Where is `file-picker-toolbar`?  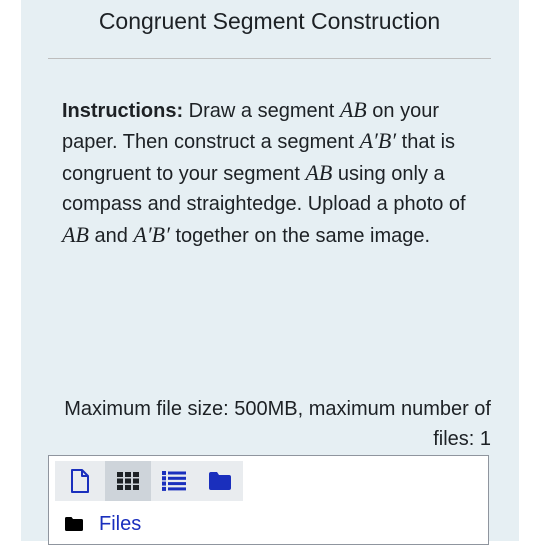
file-picker-toolbar is located at coordinates (149, 481).